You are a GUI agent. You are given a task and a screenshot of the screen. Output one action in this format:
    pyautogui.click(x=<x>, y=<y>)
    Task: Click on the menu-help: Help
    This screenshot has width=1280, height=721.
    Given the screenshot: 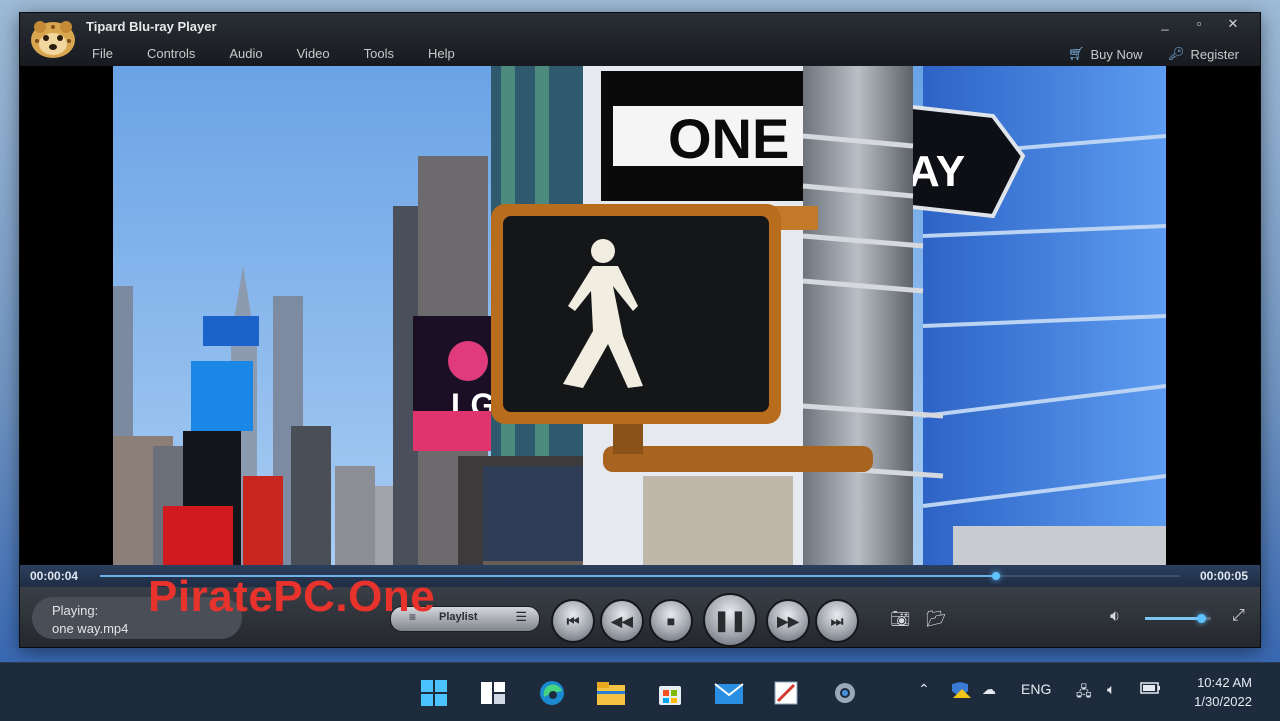 What is the action you would take?
    pyautogui.click(x=441, y=53)
    